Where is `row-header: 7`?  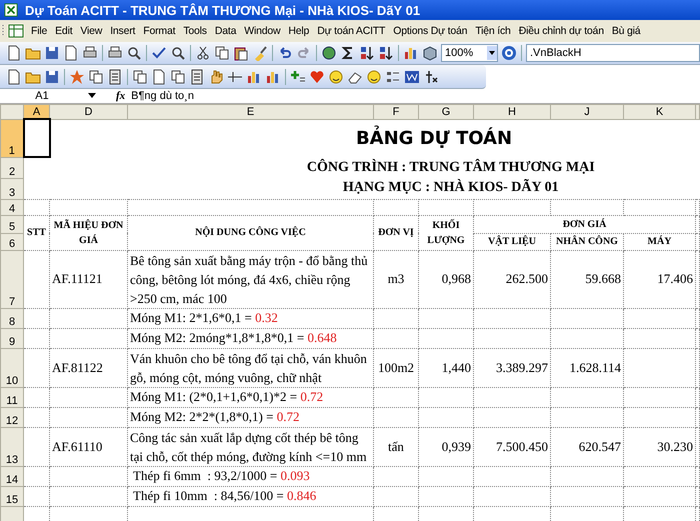 row-header: 7 is located at coordinates (12, 279).